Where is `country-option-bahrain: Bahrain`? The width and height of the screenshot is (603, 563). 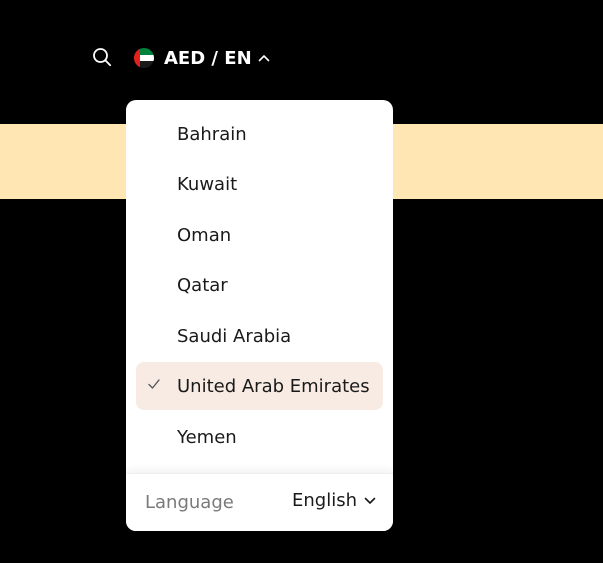 country-option-bahrain: Bahrain is located at coordinates (259, 134).